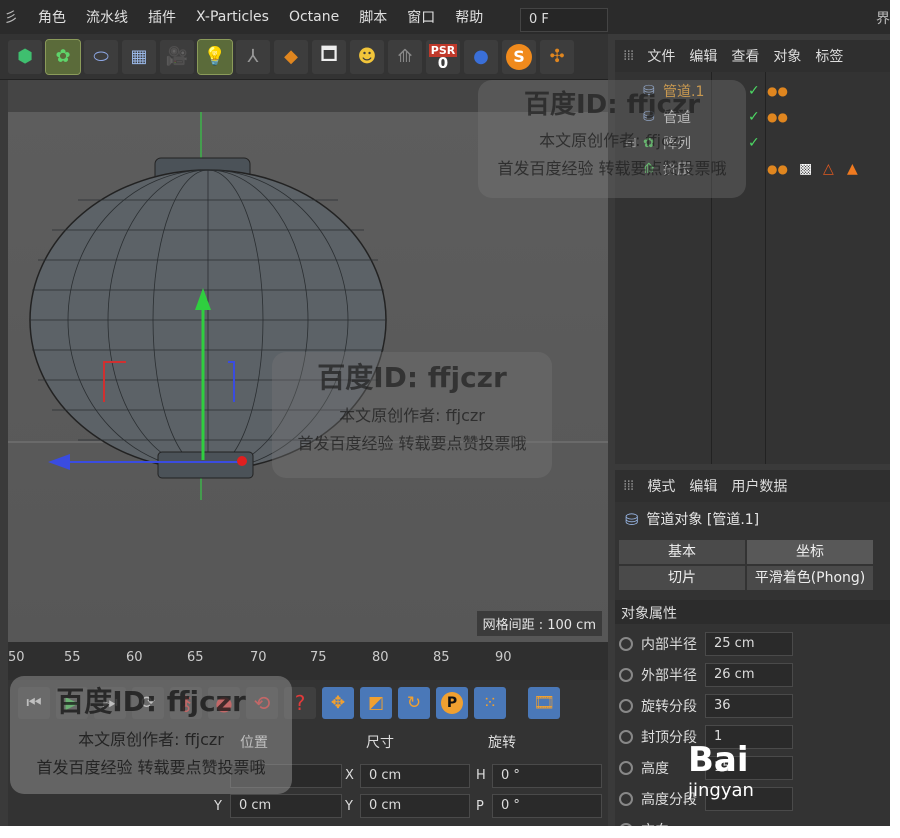 Image resolution: width=900 pixels, height=838 pixels. I want to click on floor-icon: ▦, so click(139, 56).